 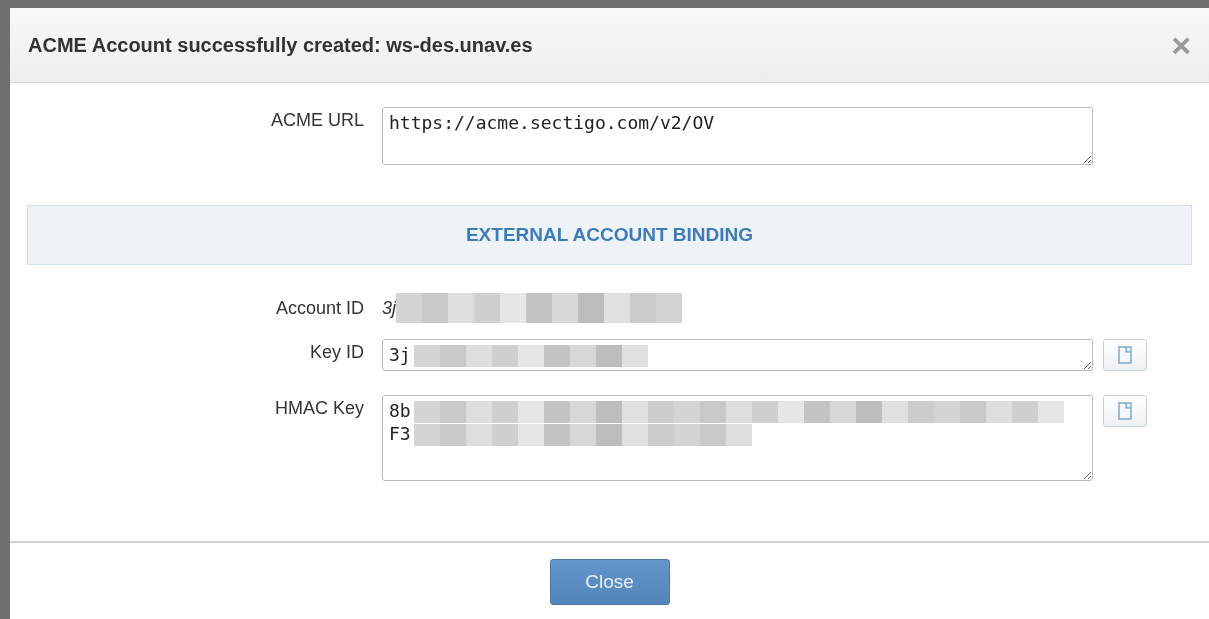 I want to click on field-label: Account ID, so click(x=319, y=308).